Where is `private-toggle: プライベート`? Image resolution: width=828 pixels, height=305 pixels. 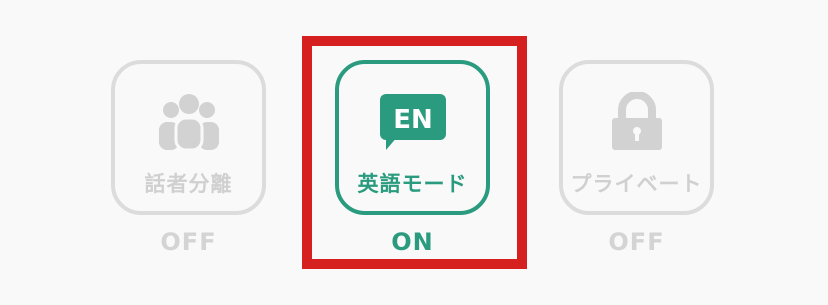 private-toggle: プライベート is located at coordinates (636, 137).